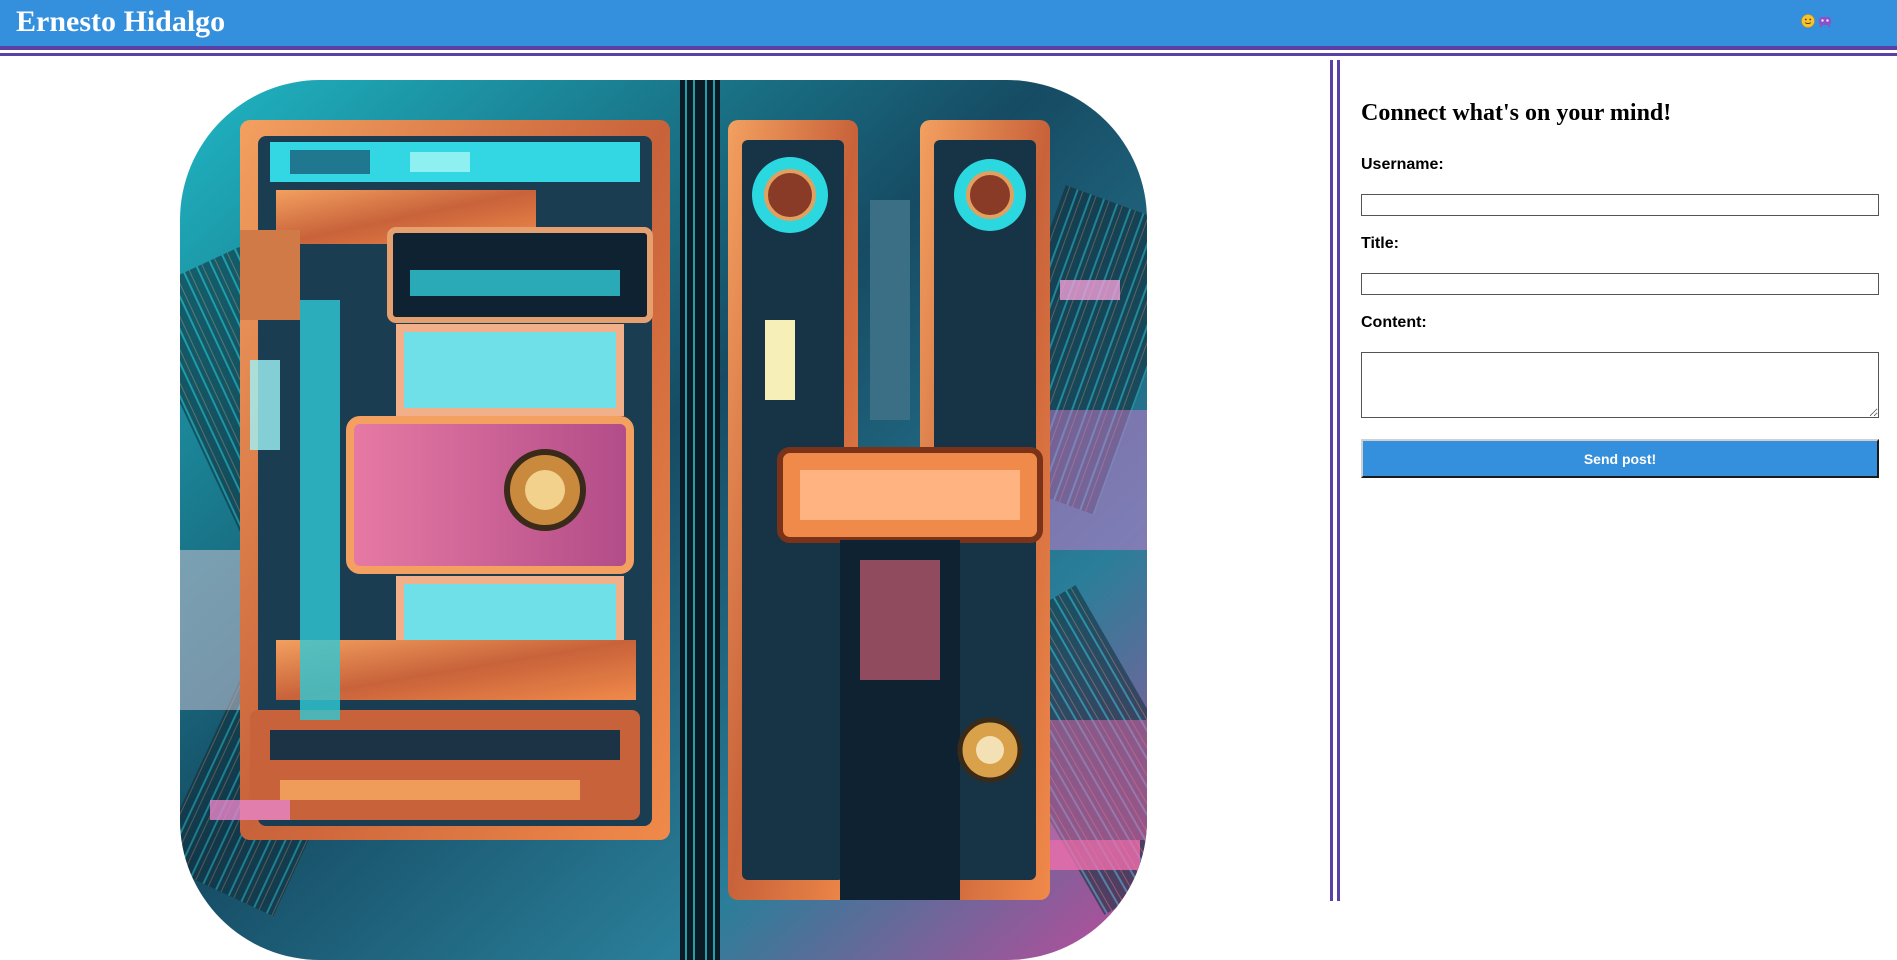 The height and width of the screenshot is (960, 1897). Describe the element at coordinates (120, 22) in the screenshot. I see `site-title: Ernesto Hidalgo` at that location.